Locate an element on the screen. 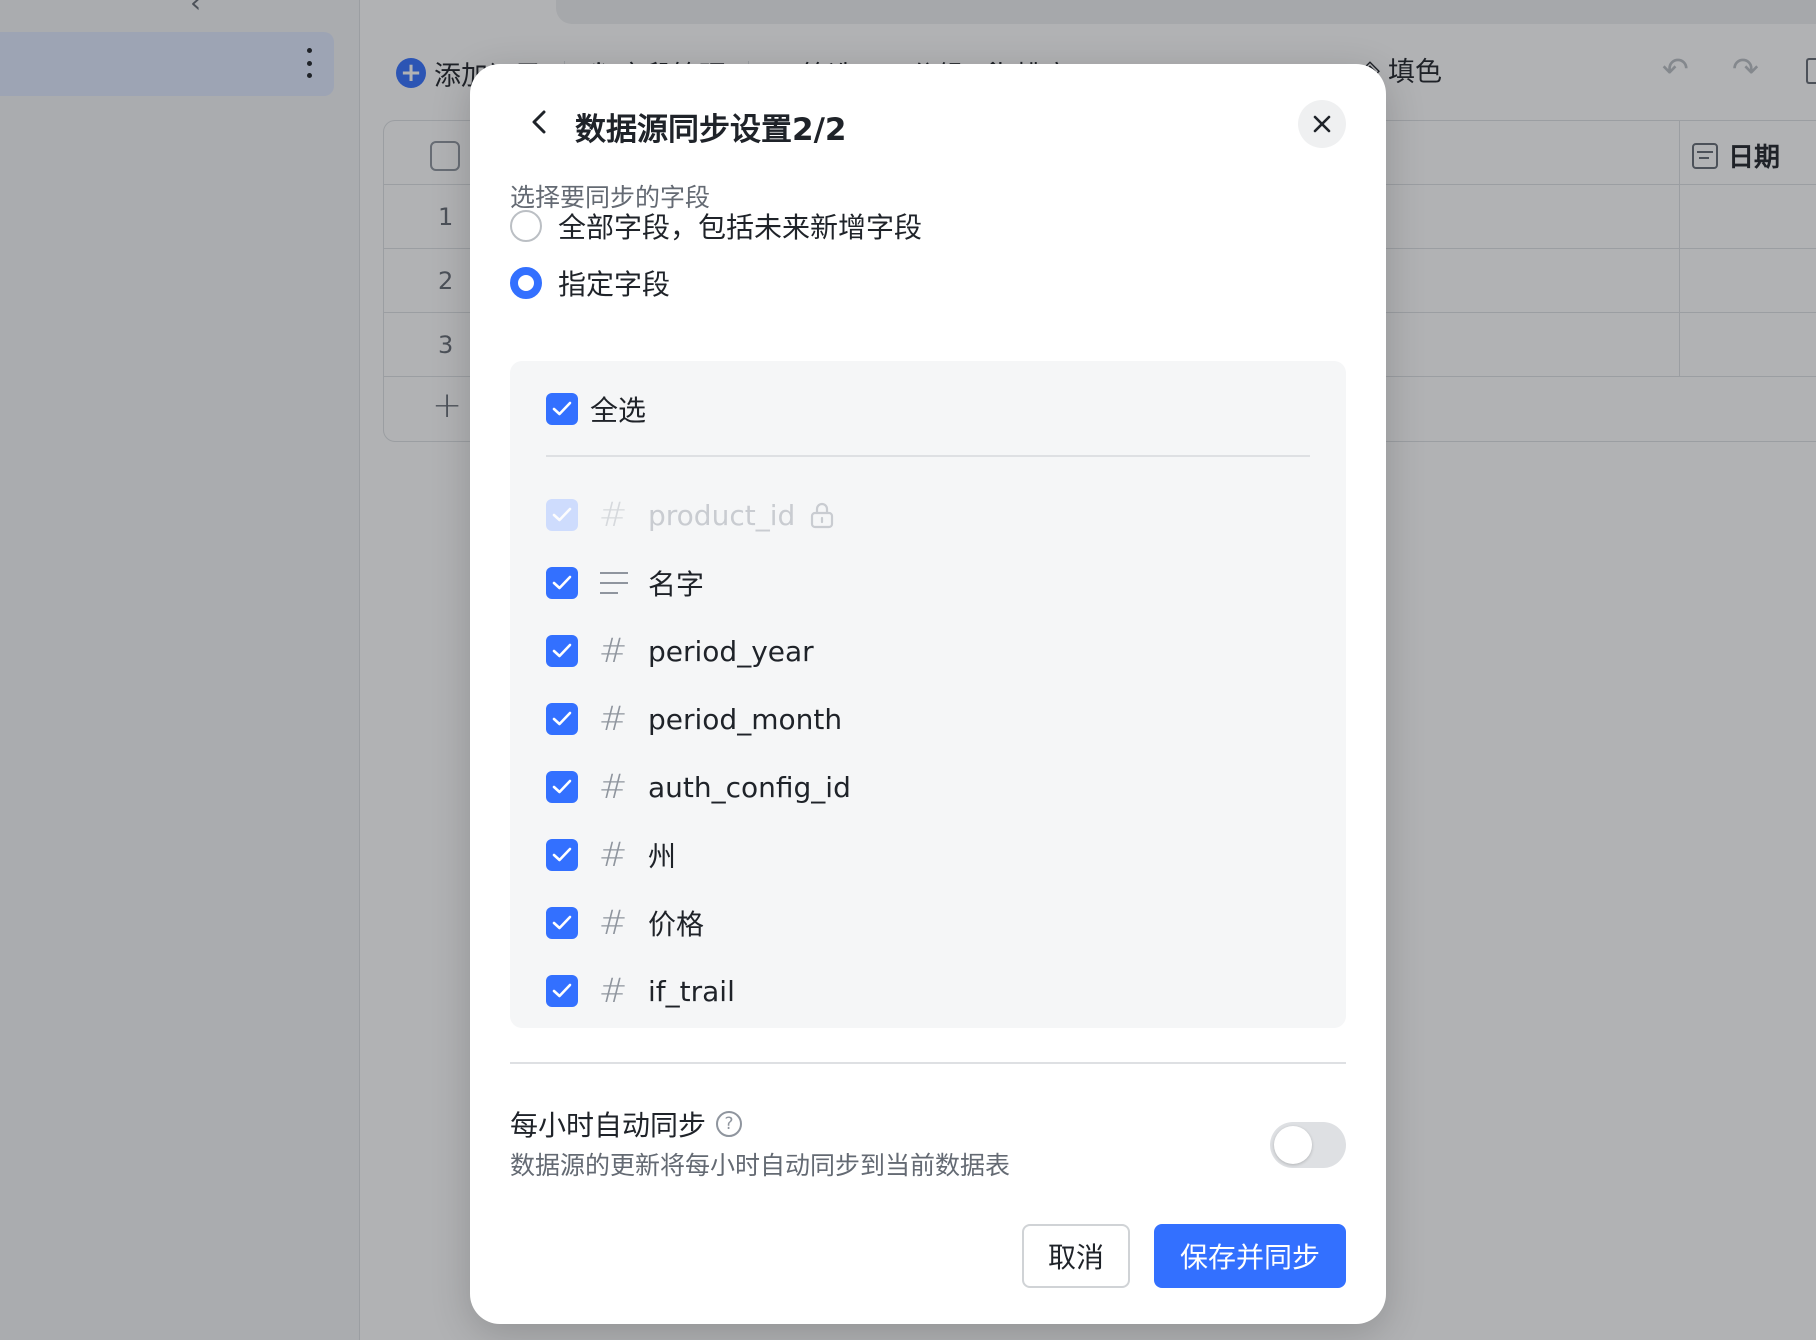  field-name: product_id is located at coordinates (722, 515).